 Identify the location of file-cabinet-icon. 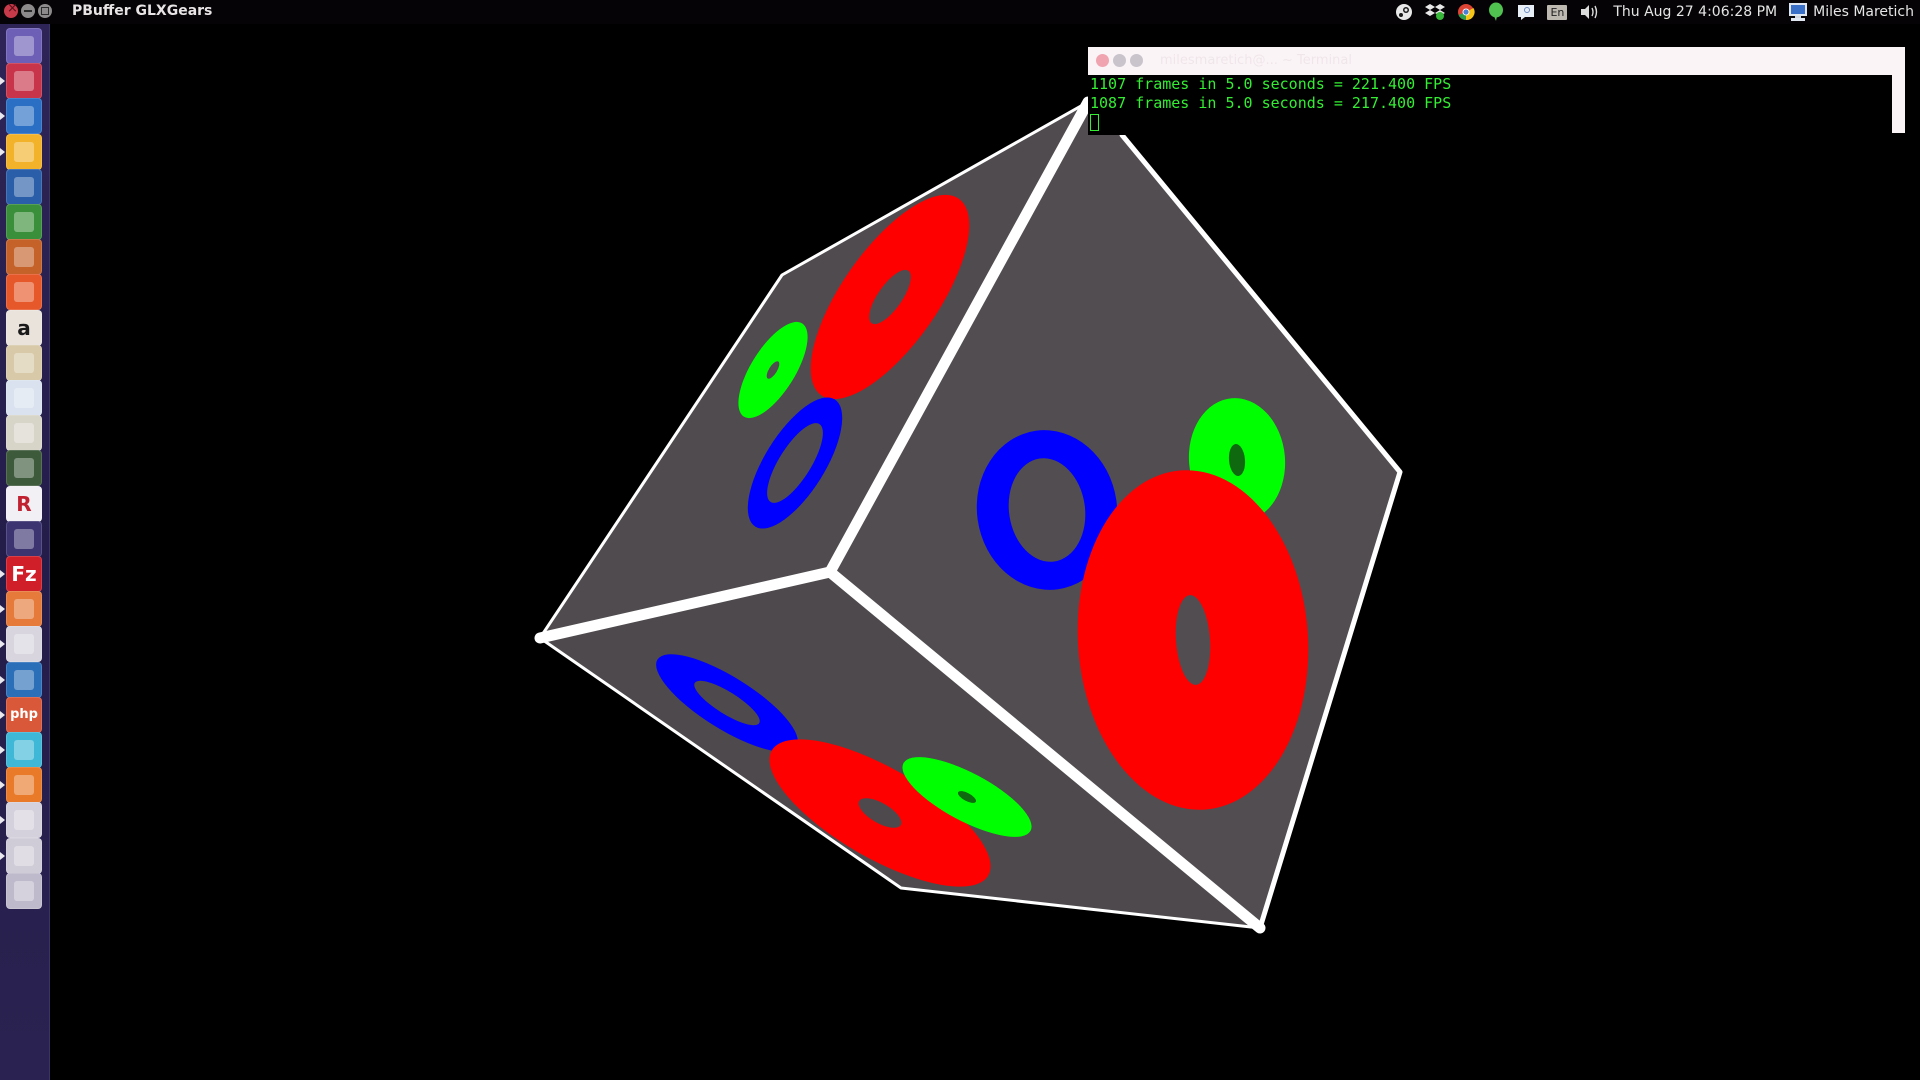
(24, 81).